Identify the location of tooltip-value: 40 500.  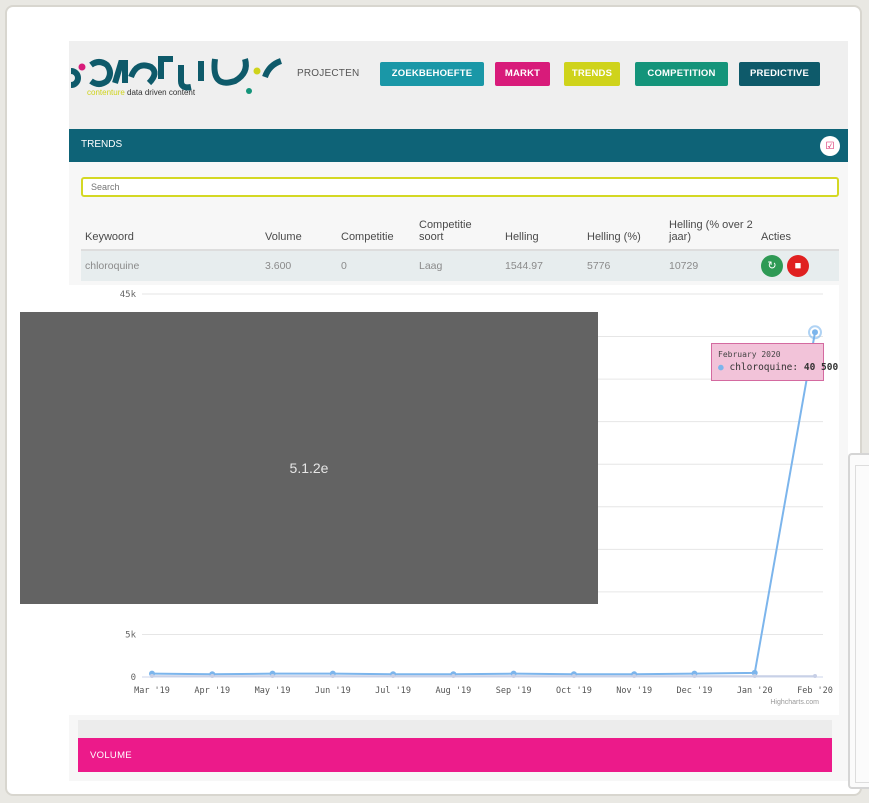
(821, 367).